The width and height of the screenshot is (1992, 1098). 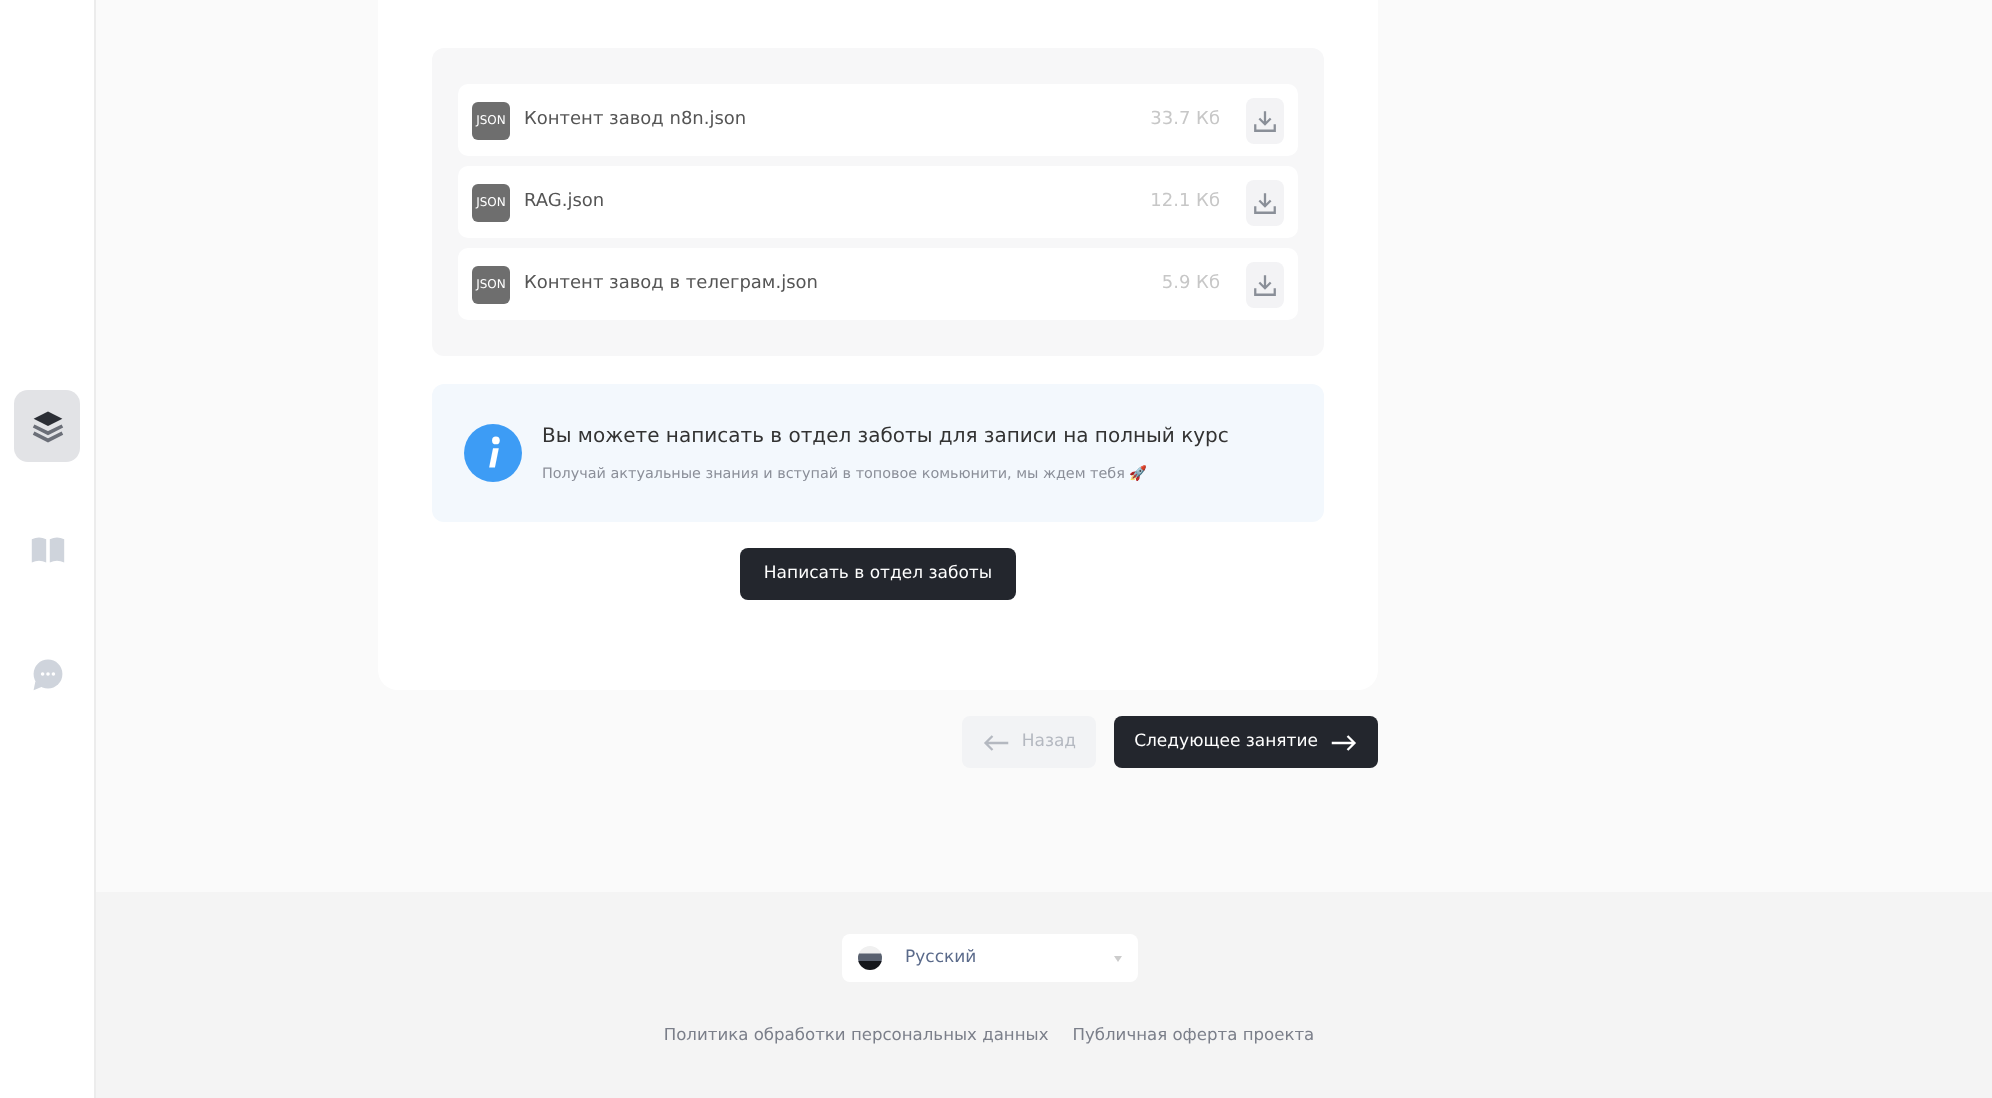 What do you see at coordinates (1185, 202) in the screenshot?
I see `file-size: 12.1 Кб` at bounding box center [1185, 202].